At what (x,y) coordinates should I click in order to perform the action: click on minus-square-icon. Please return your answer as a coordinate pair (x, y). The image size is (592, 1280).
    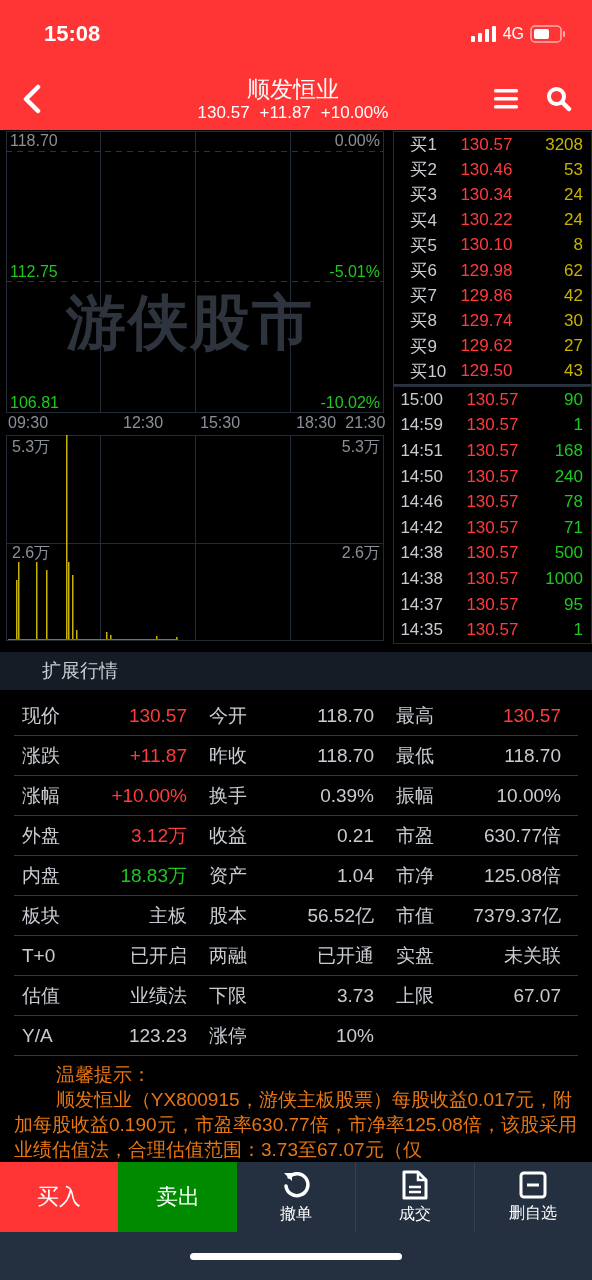
    Looking at the image, I should click on (533, 1184).